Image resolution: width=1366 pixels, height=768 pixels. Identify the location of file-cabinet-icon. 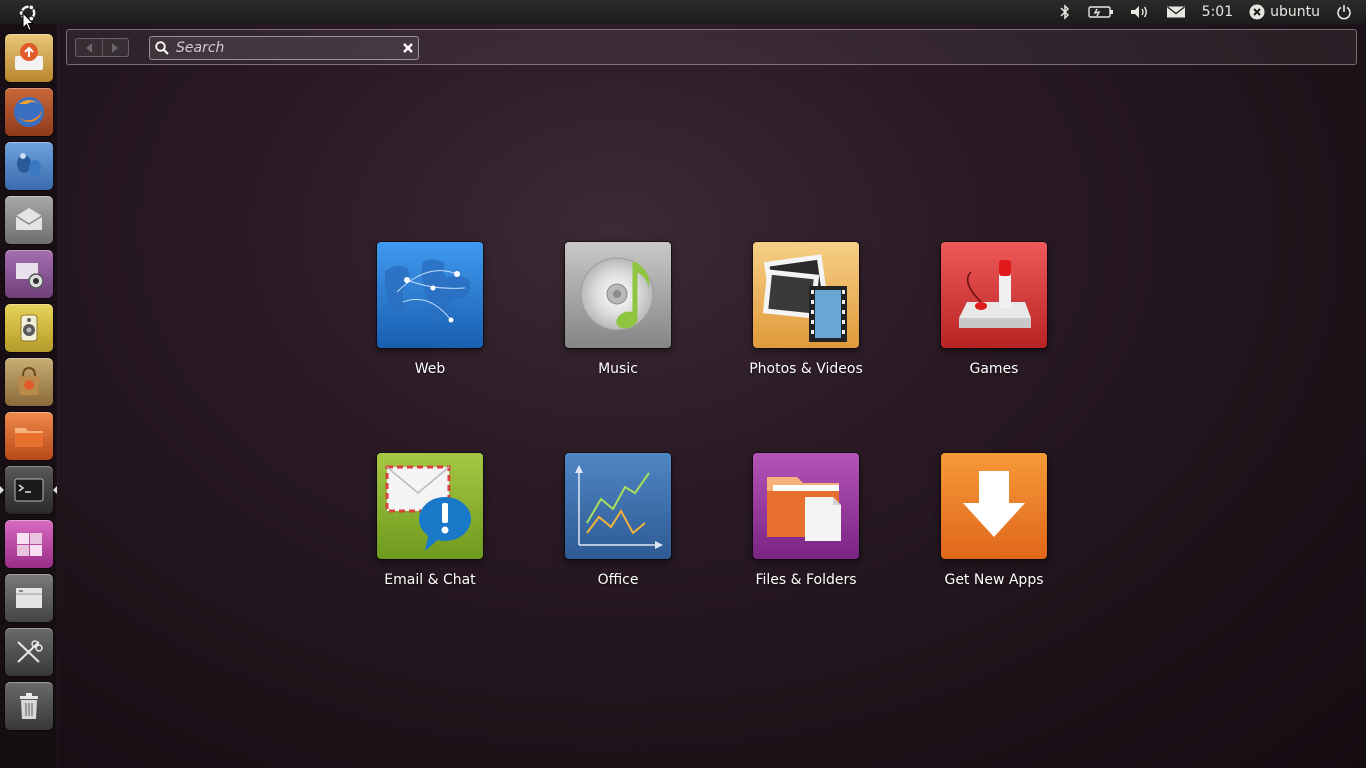
(29, 598).